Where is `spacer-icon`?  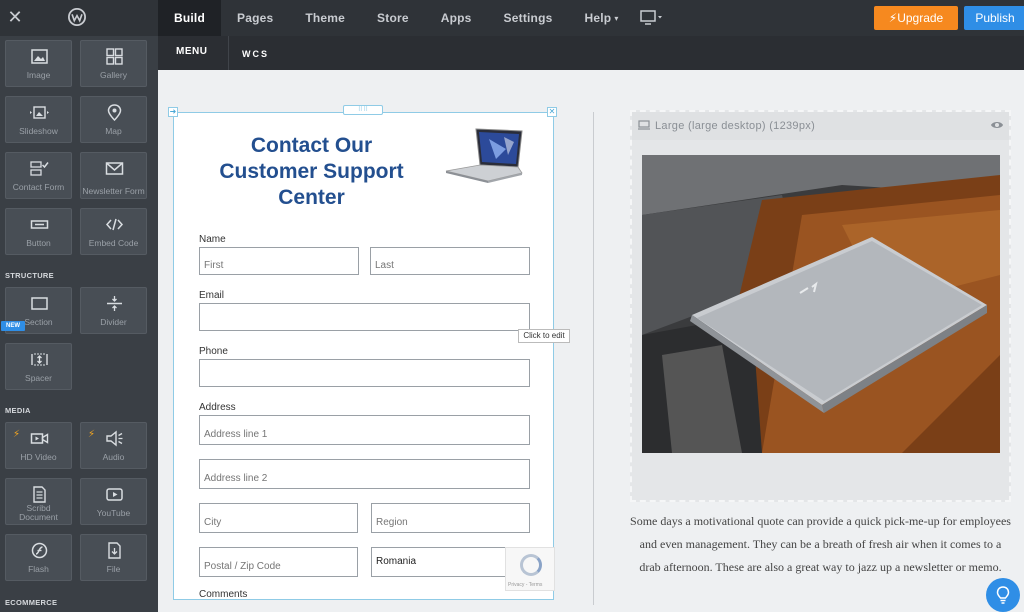 spacer-icon is located at coordinates (39, 359).